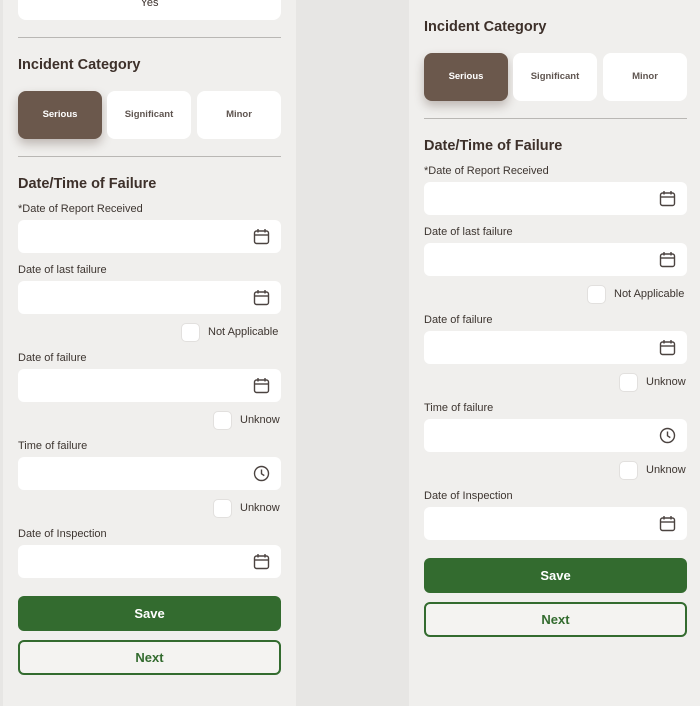 This screenshot has height=706, width=700. What do you see at coordinates (149, 10) in the screenshot?
I see `previous-option-card: Yes` at bounding box center [149, 10].